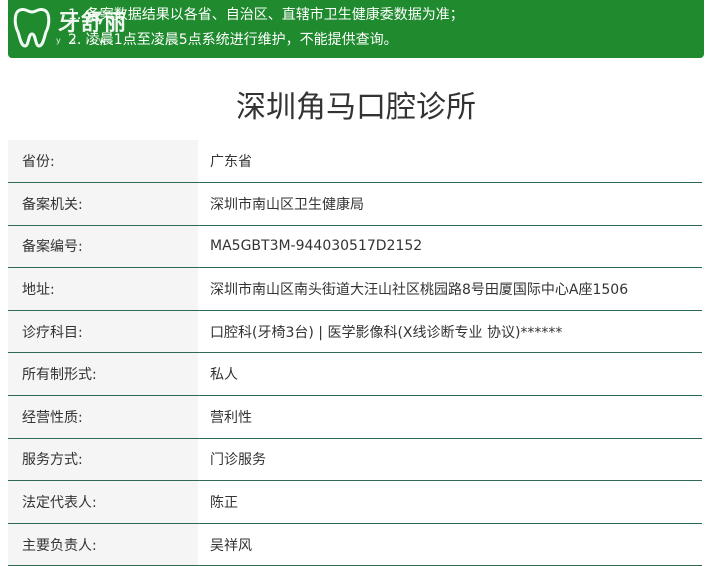  What do you see at coordinates (450, 247) in the screenshot?
I see `row-value: MA5GBT3M-944030517D2152` at bounding box center [450, 247].